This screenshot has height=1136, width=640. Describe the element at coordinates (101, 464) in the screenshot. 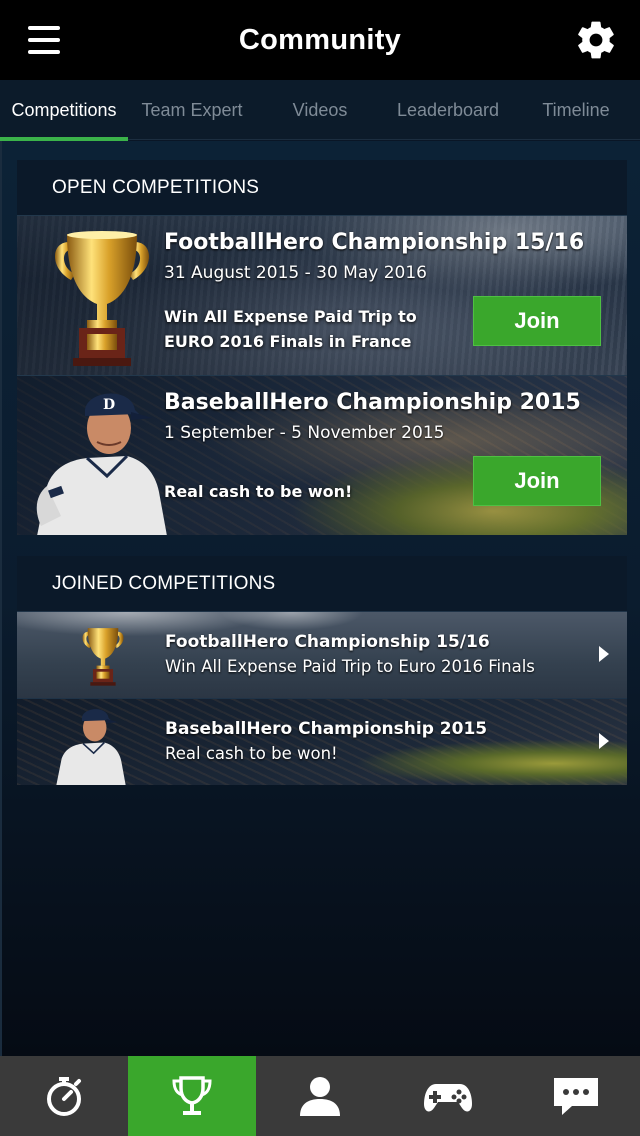

I see `baseball-player-image: D` at that location.